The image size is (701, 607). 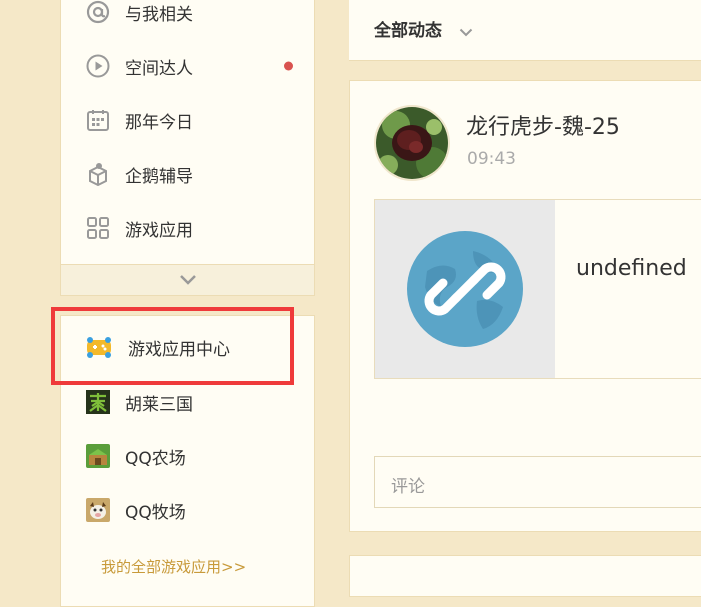 I want to click on sidebar-expand-button, so click(x=187, y=280).